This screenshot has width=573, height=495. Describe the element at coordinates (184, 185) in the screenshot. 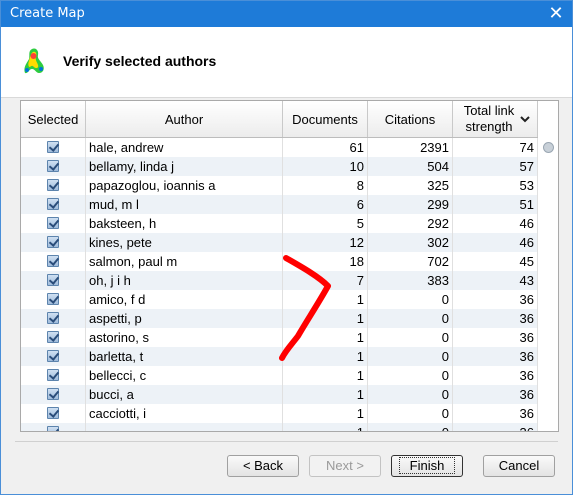

I see `cell-author: papazoglou, ioannis a` at that location.